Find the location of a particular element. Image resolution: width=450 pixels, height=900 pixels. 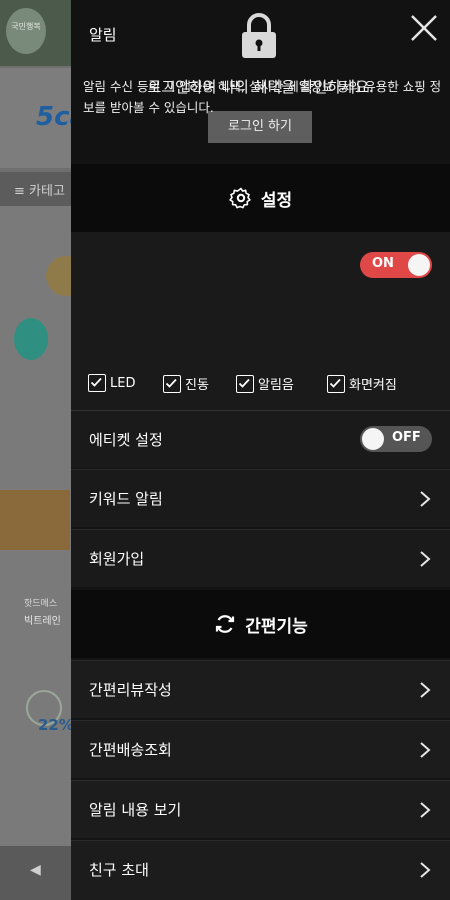

quick-functions-header: 간편기능 is located at coordinates (260, 624).